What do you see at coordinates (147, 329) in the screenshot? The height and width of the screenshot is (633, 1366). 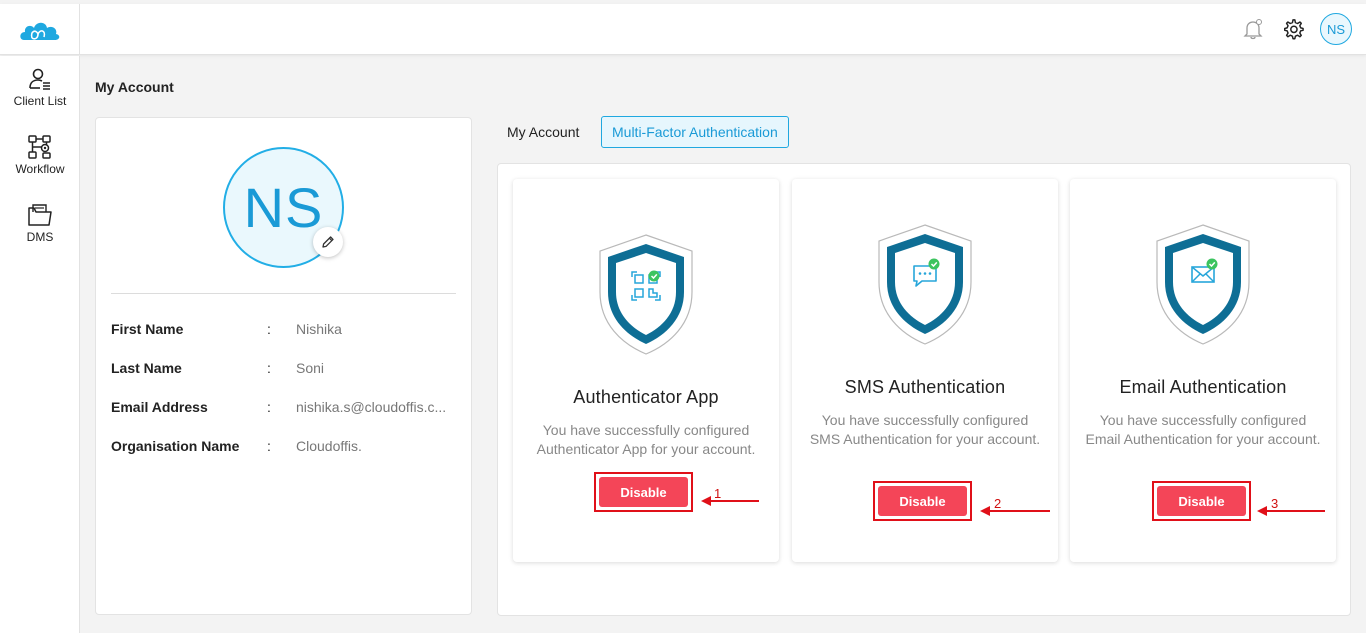 I see `first-name-label: First Name` at bounding box center [147, 329].